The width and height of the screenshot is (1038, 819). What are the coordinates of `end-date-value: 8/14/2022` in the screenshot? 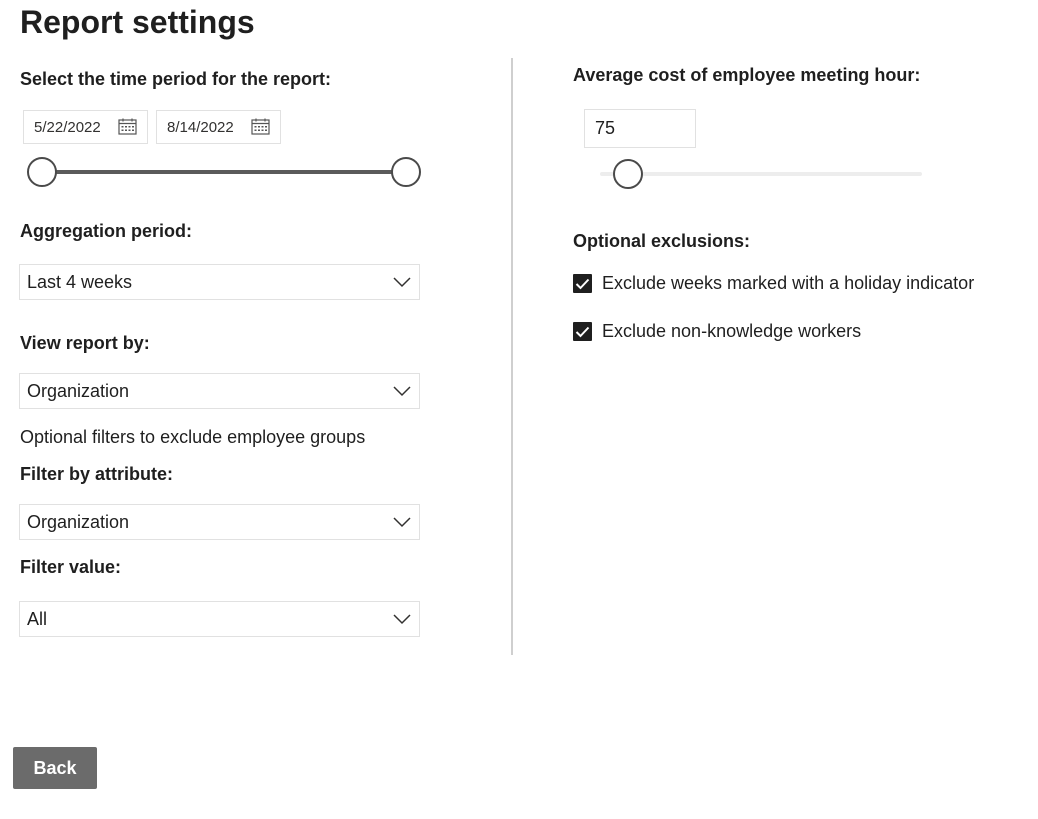 It's located at (200, 127).